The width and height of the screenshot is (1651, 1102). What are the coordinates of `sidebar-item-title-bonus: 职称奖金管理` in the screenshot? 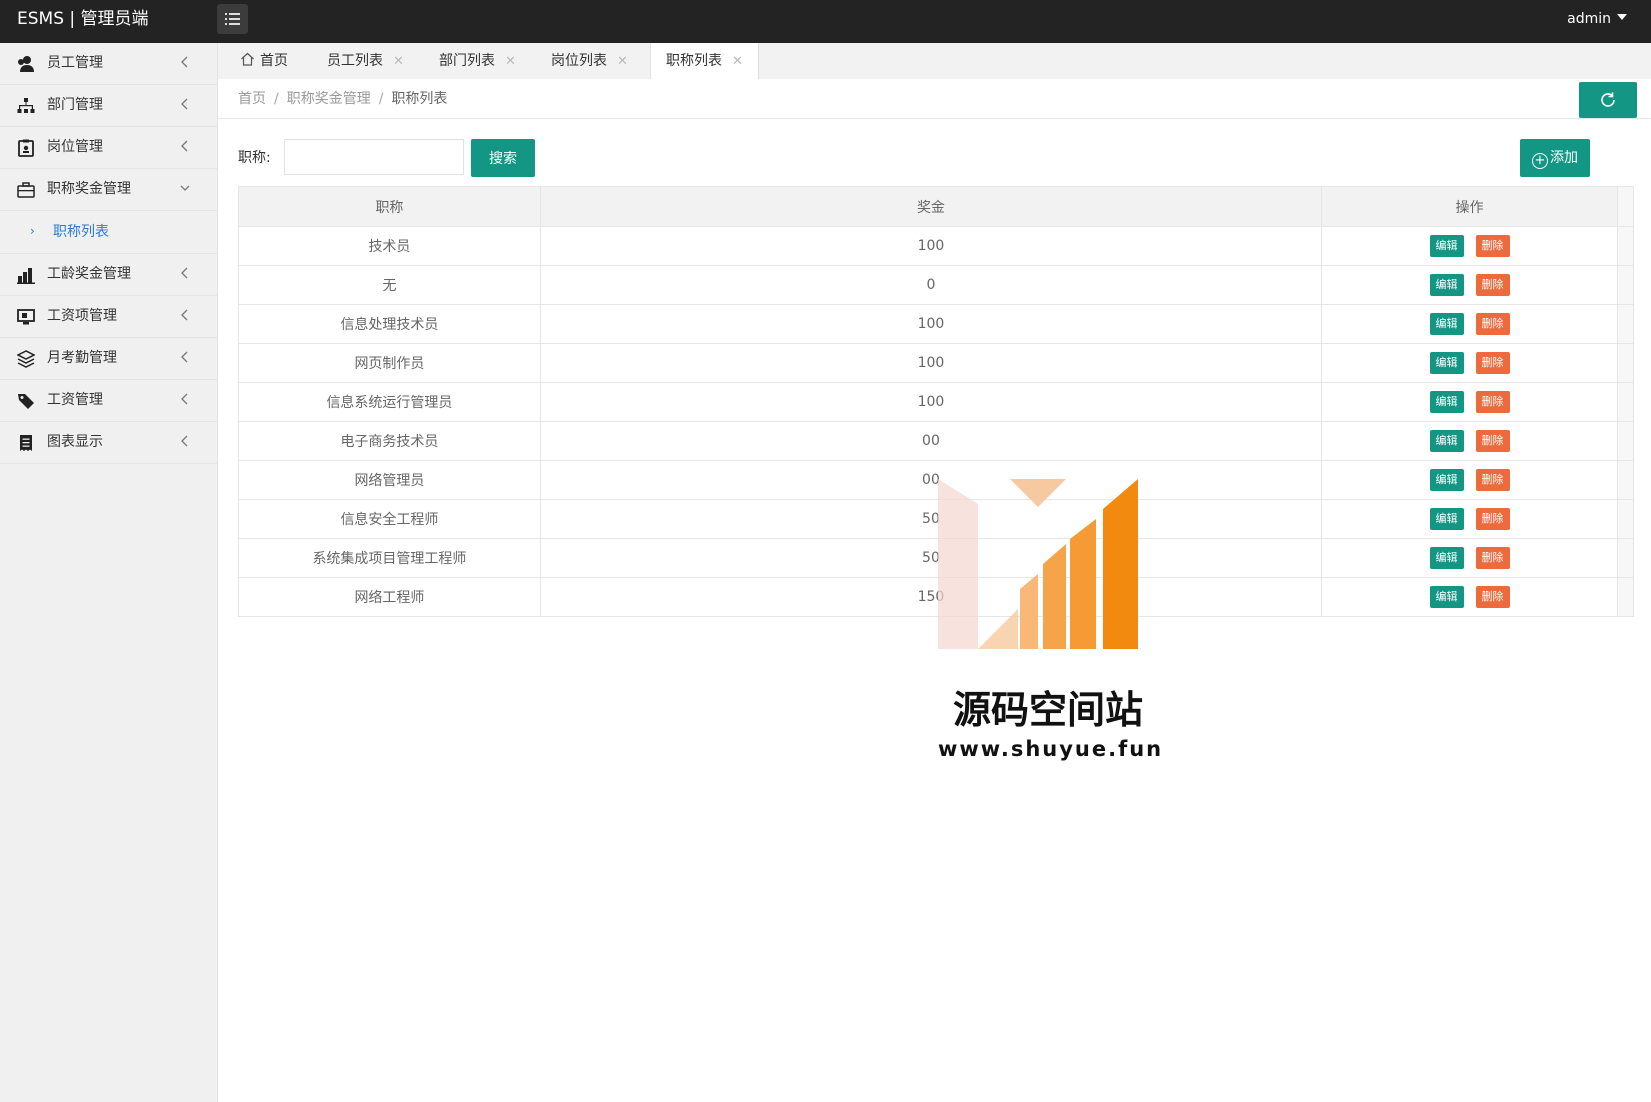 It's located at (108, 190).